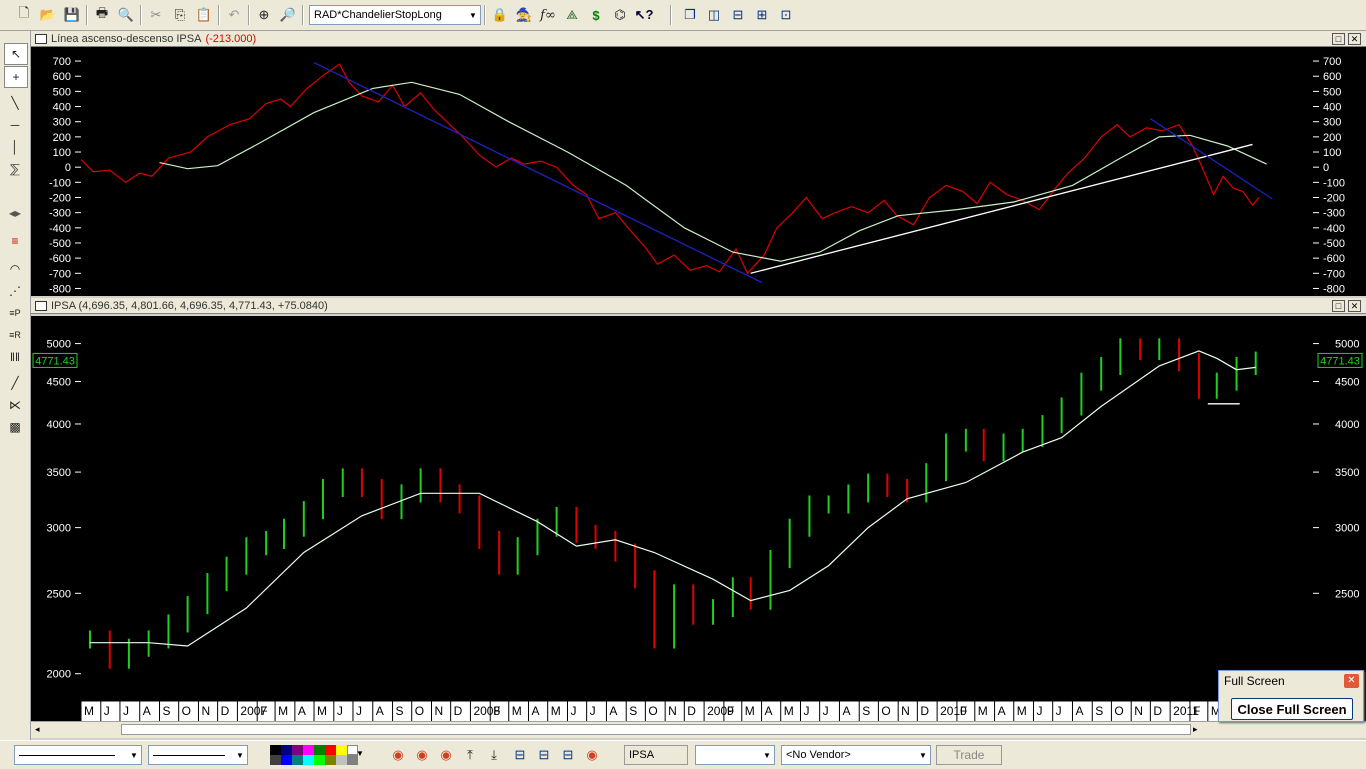  Describe the element at coordinates (102, 15) in the screenshot. I see `print-icon: 🖶` at that location.